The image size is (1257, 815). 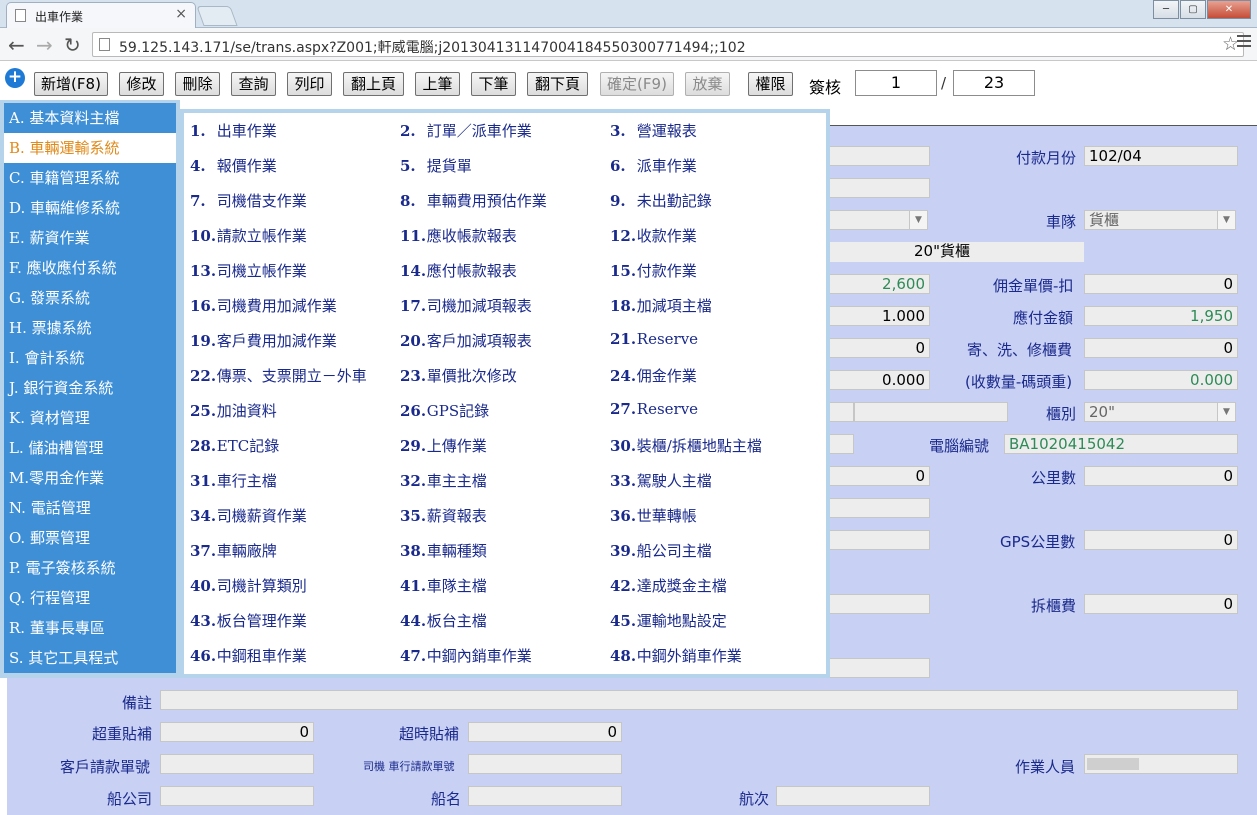 I want to click on operator-field, so click(x=1161, y=764).